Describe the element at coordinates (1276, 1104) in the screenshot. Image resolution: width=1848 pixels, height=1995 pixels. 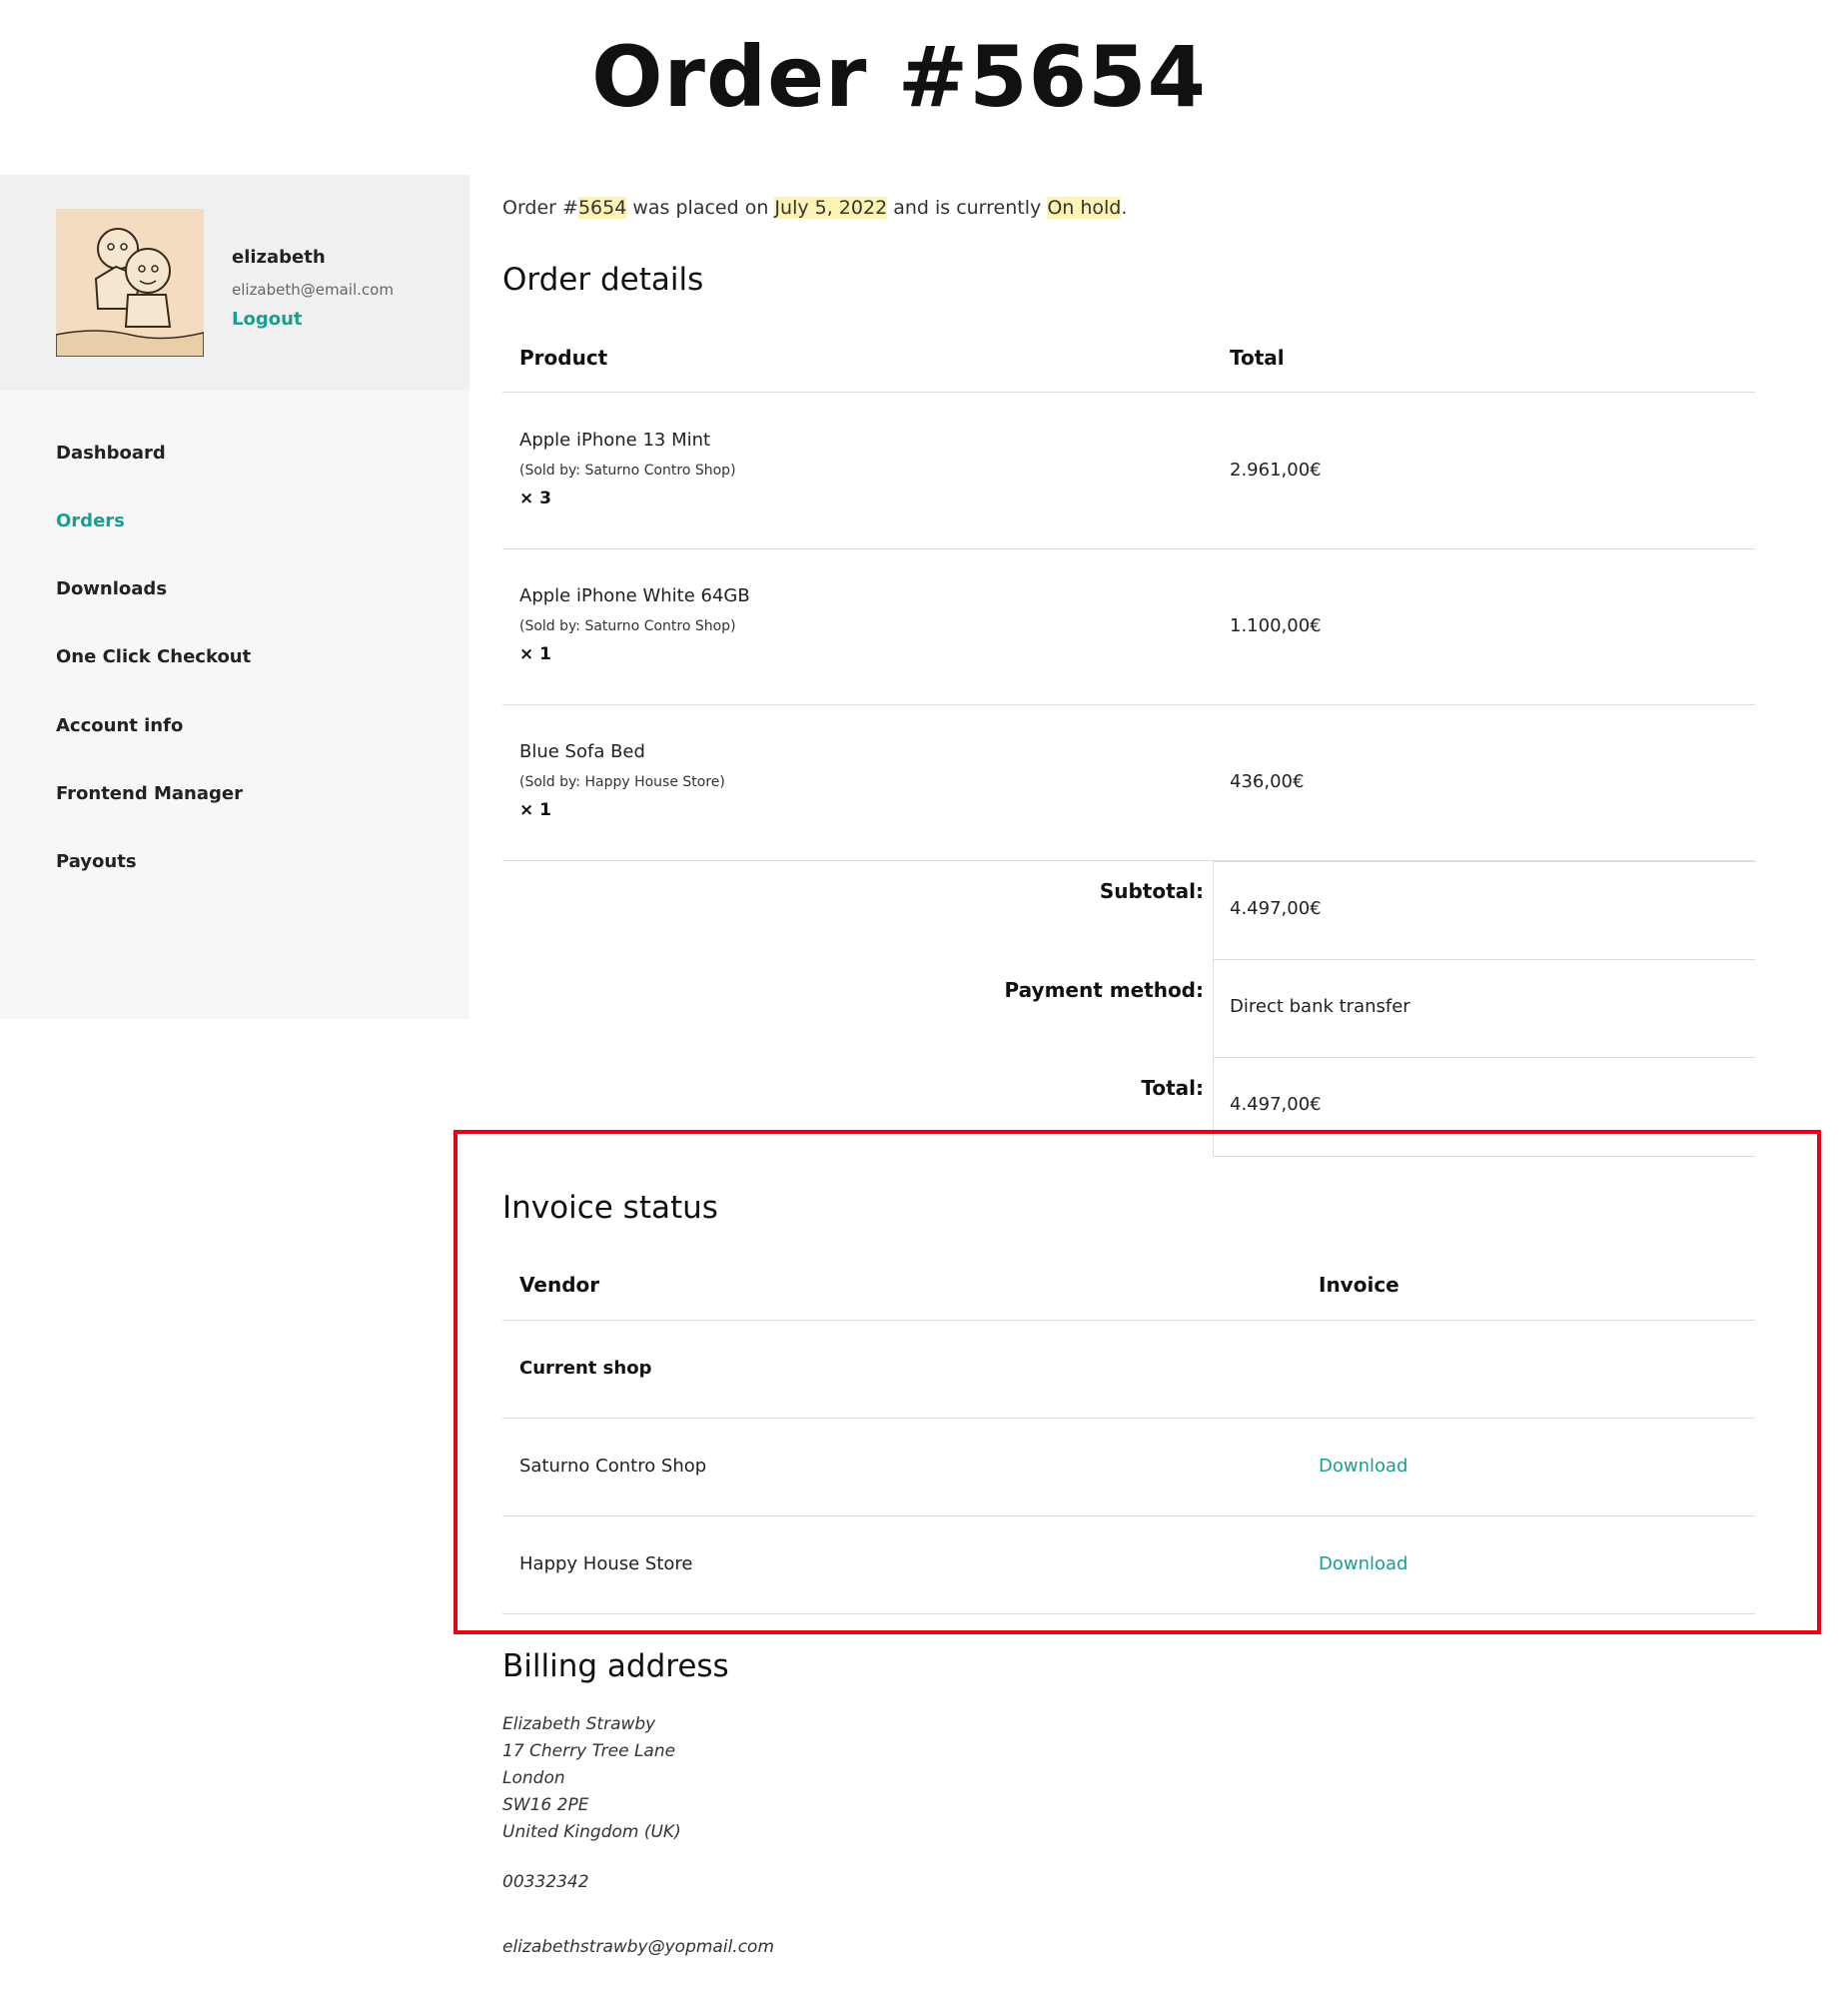
I see `total-value: 4.497,00€` at that location.